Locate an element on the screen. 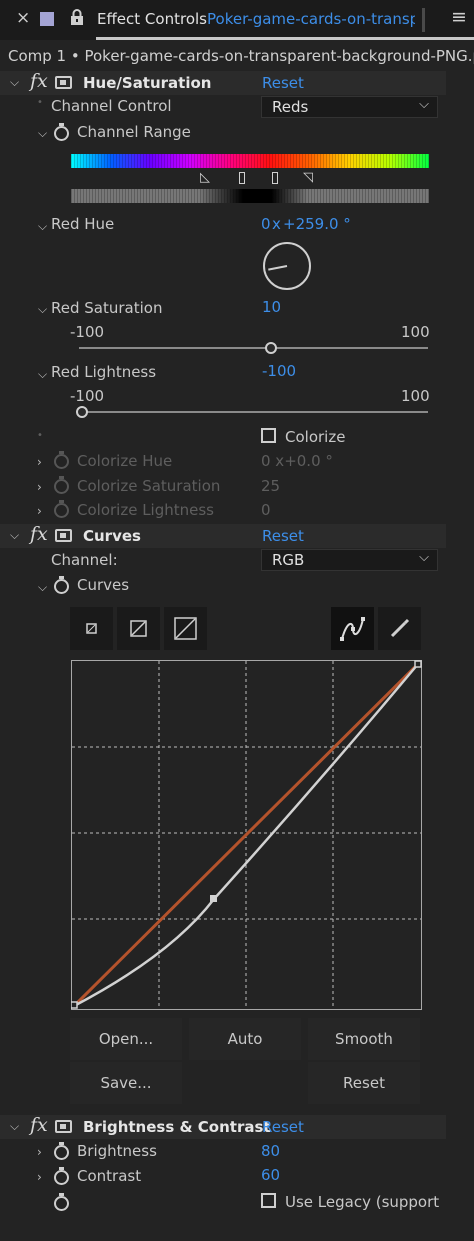 The height and width of the screenshot is (1241, 474). pencil-tool-button is located at coordinates (399, 628).